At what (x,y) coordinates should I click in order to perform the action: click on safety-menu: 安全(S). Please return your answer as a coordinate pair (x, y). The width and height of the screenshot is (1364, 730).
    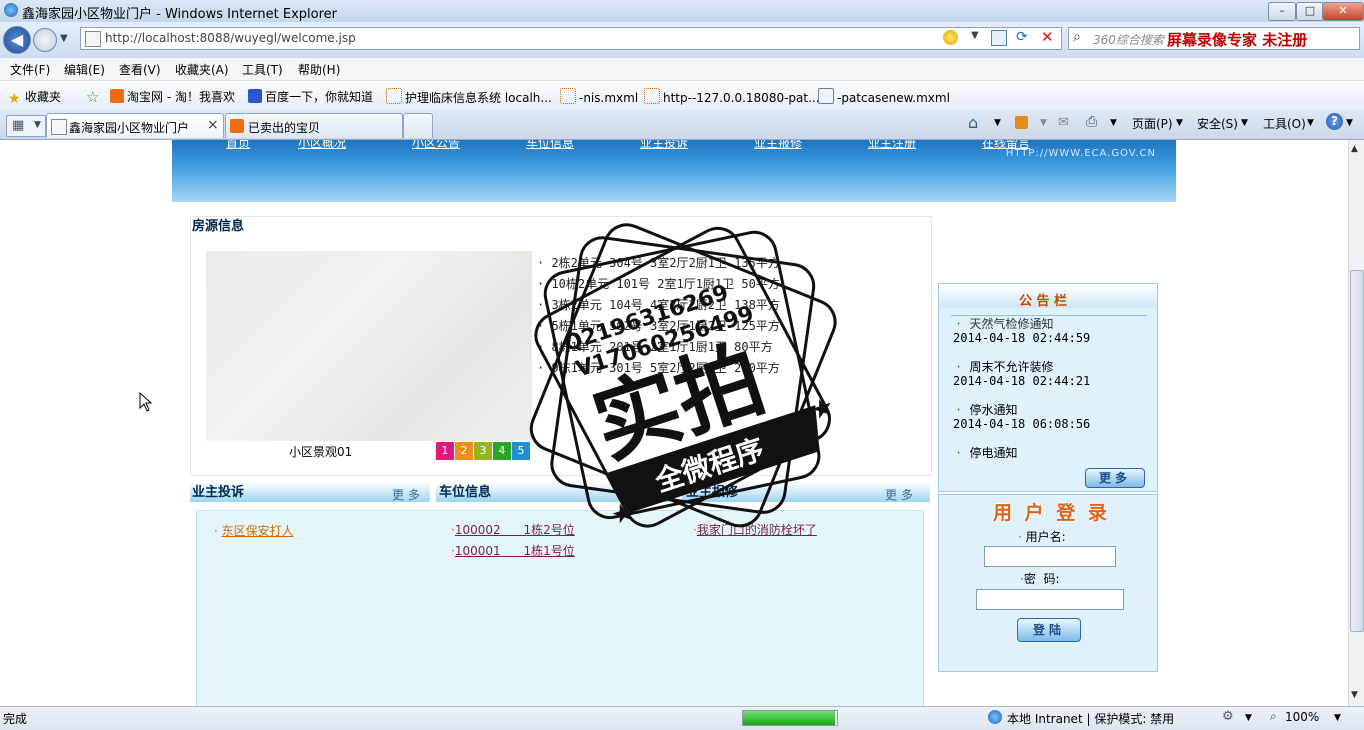
    Looking at the image, I should click on (1217, 123).